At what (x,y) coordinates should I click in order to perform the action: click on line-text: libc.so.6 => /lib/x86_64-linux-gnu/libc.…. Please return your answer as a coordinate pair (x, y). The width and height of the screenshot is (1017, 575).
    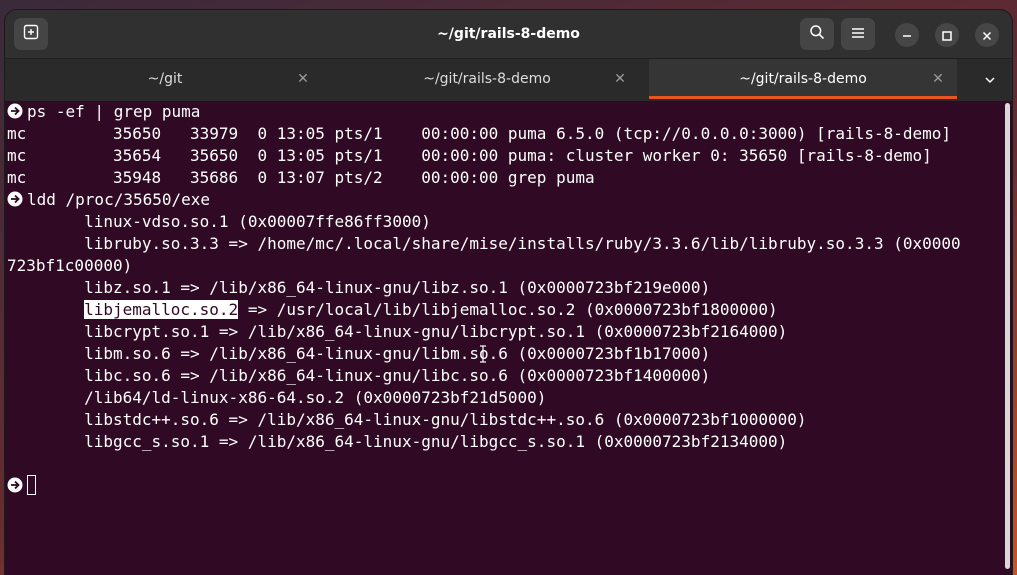
    Looking at the image, I should click on (359, 375).